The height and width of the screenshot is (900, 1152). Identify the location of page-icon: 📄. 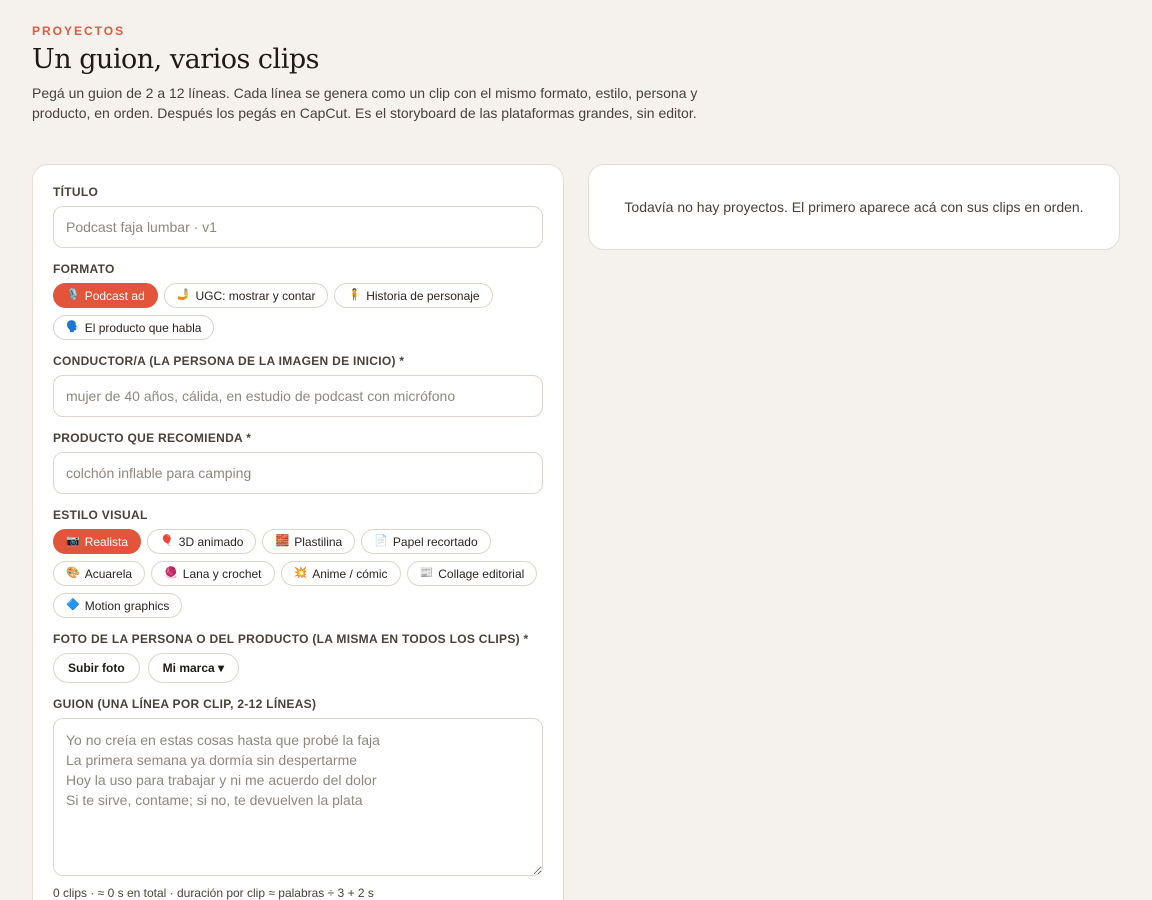
(381, 541).